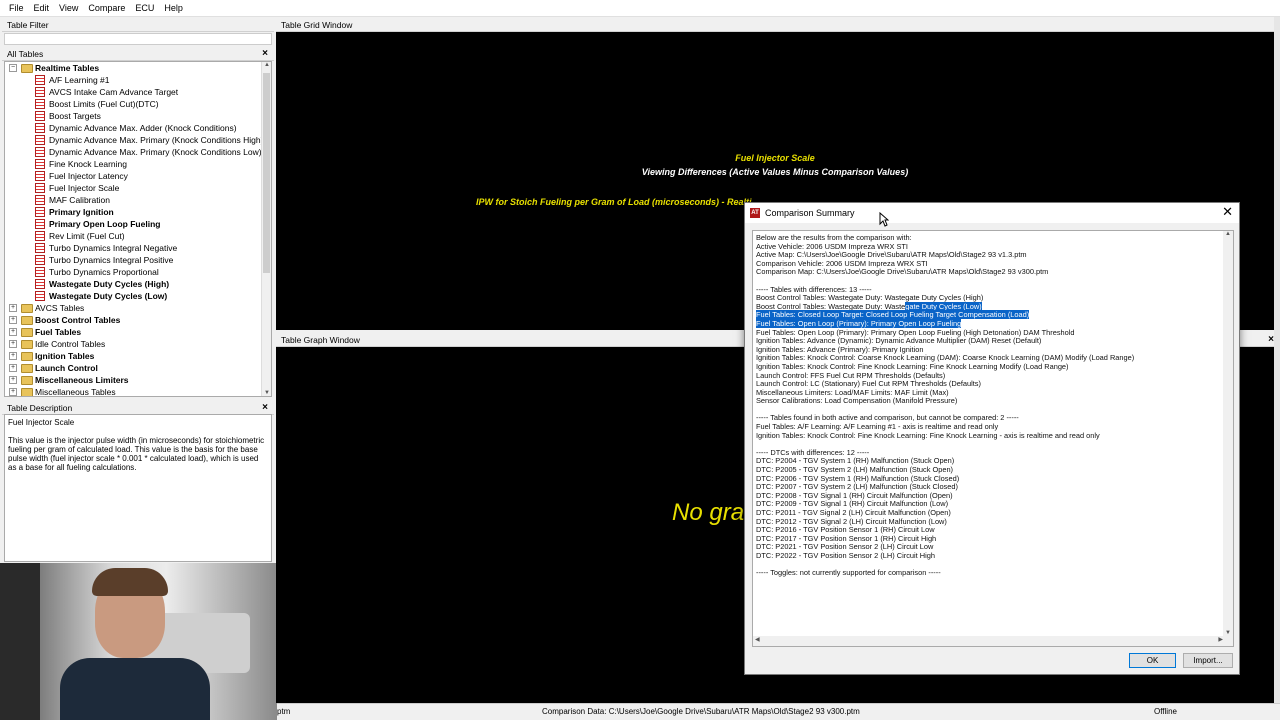  What do you see at coordinates (133, 116) in the screenshot?
I see `tree-item: Boost Targets` at bounding box center [133, 116].